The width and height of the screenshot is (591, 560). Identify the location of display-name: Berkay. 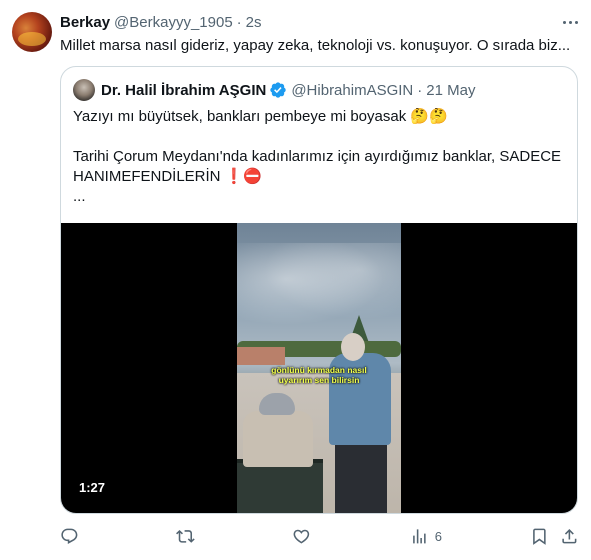
(85, 22).